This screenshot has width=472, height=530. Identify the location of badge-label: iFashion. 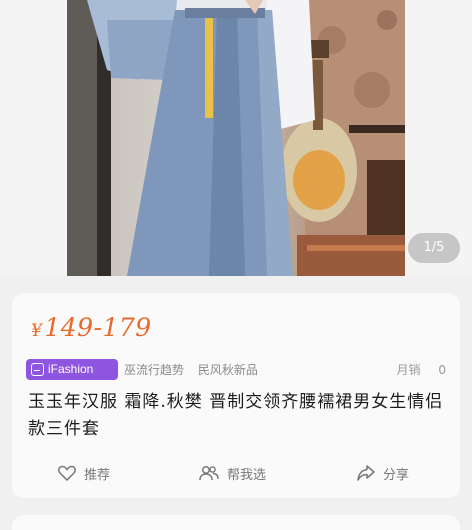
(71, 369).